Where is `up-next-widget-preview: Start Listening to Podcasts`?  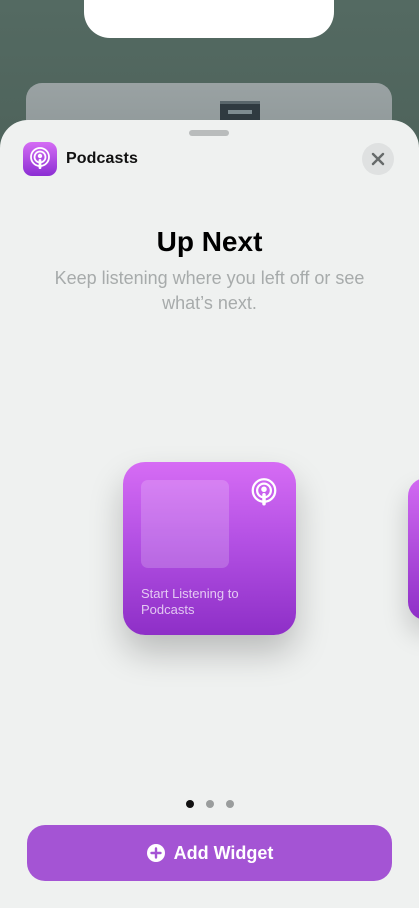
up-next-widget-preview: Start Listening to Podcasts is located at coordinates (209, 548).